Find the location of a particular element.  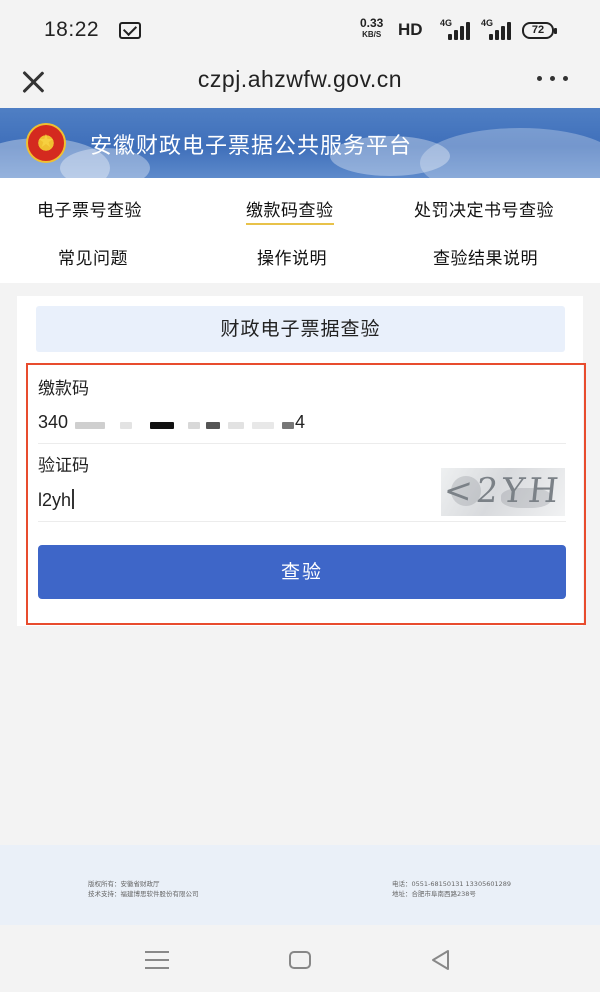

captcha-image: <2YH is located at coordinates (503, 492).